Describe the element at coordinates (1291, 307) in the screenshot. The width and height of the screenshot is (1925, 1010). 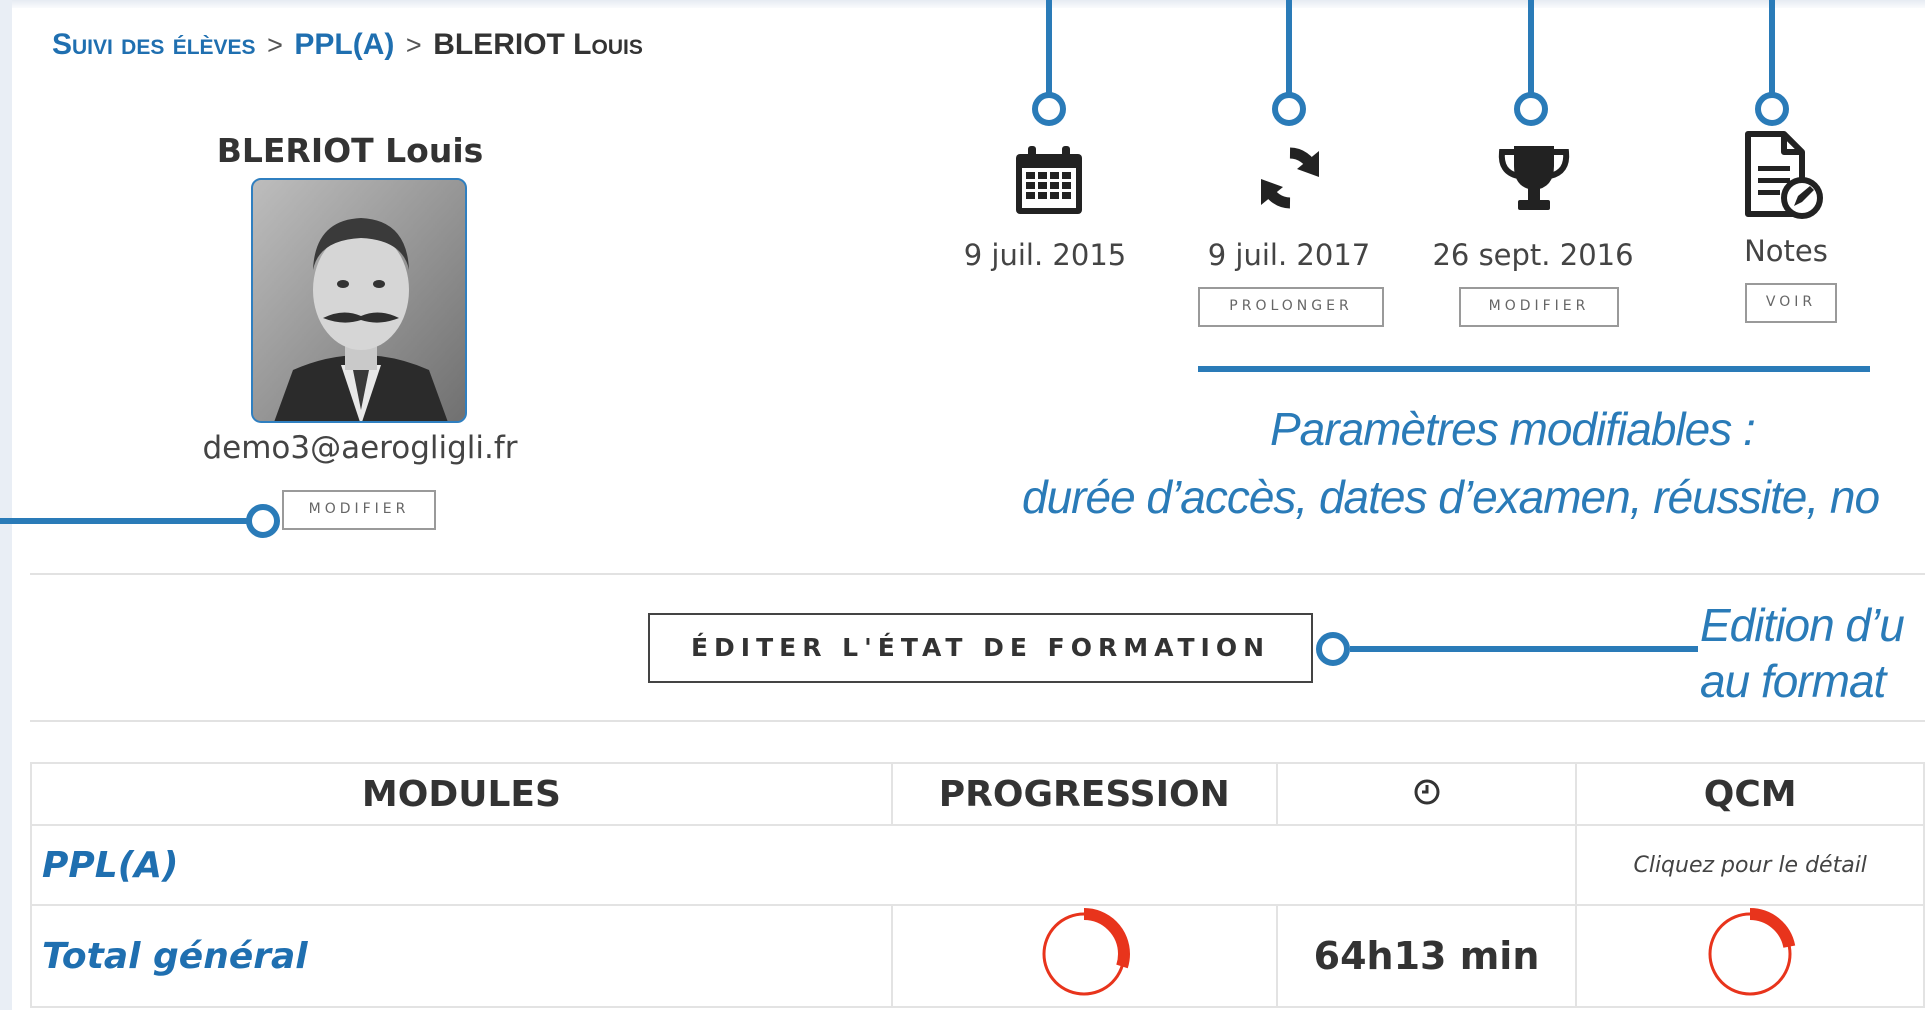
I see `extend-access-button: PROLONGER` at that location.